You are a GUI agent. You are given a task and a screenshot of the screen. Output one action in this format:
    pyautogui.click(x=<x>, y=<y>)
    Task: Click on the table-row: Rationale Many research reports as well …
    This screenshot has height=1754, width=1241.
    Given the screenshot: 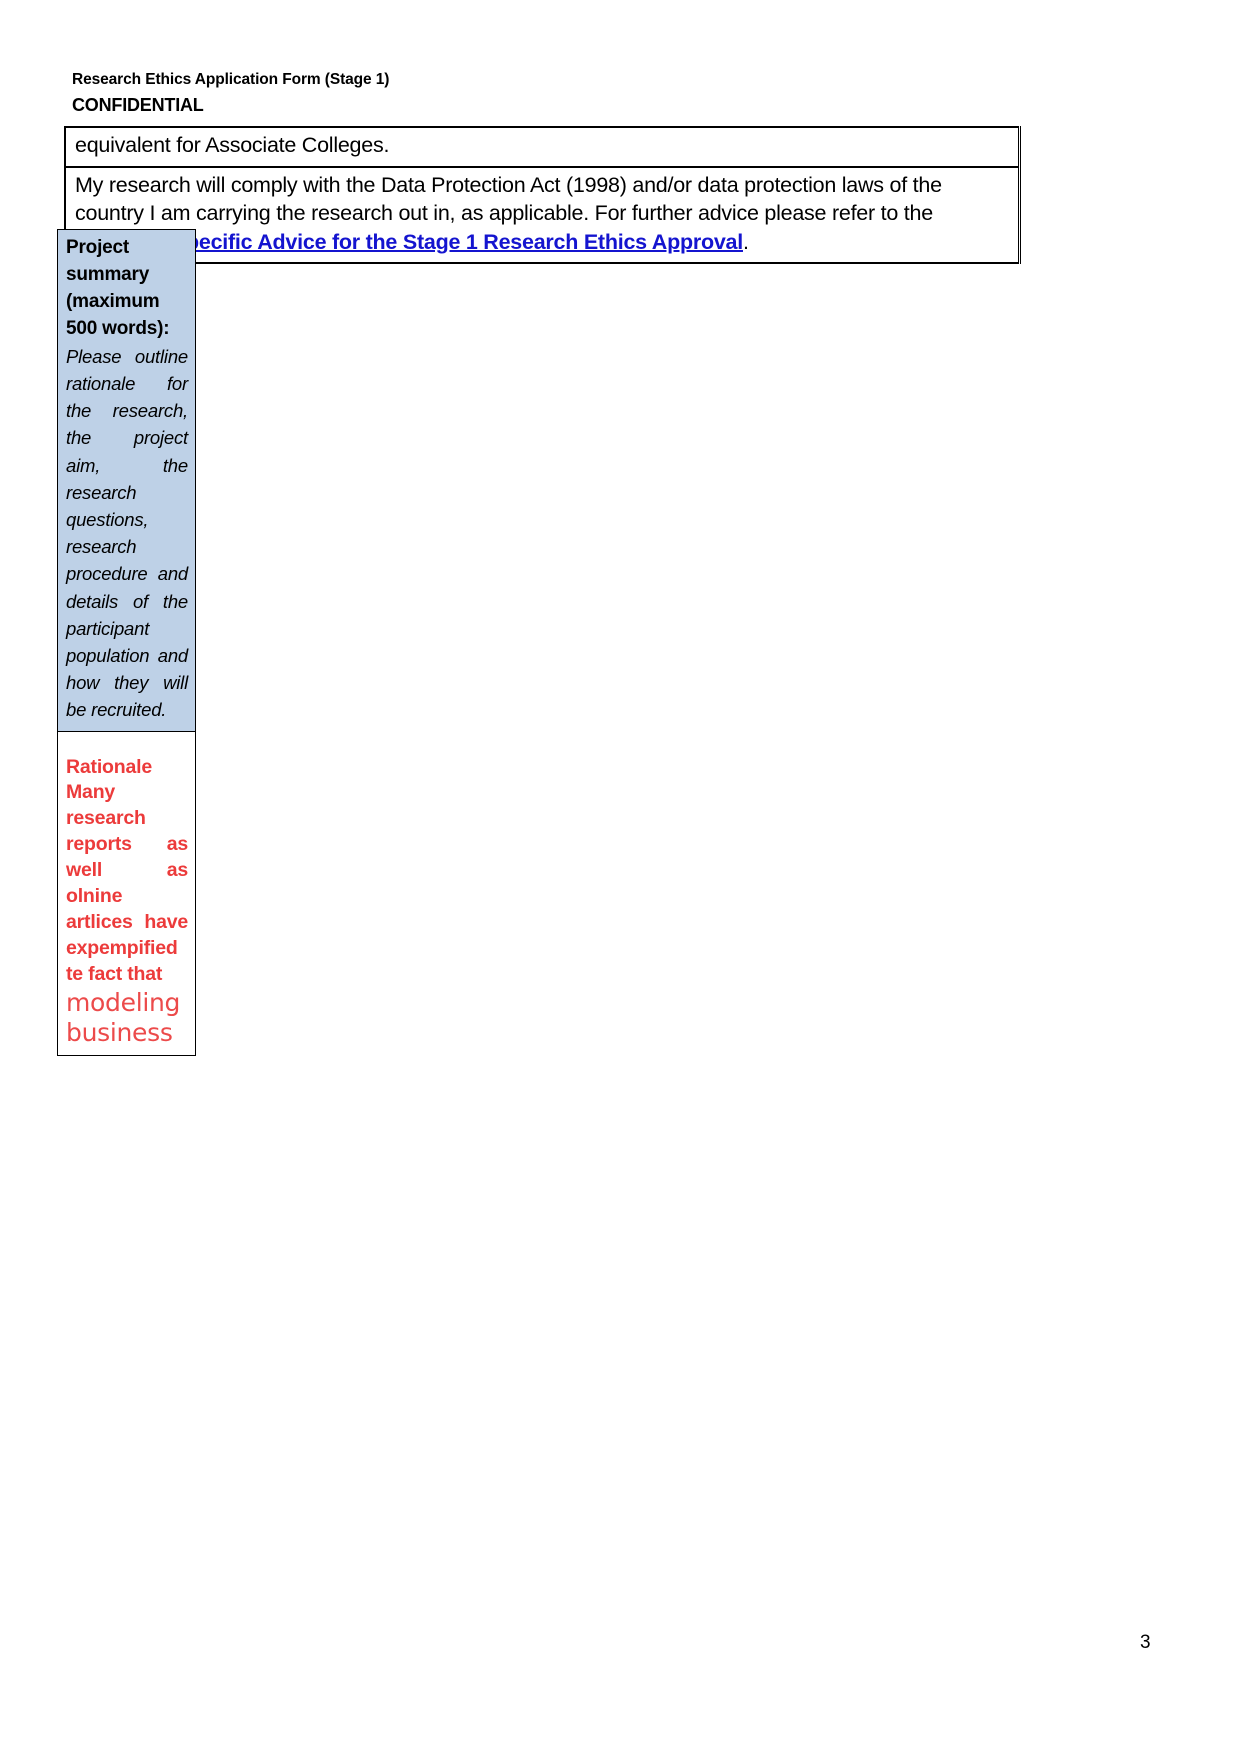 What is the action you would take?
    pyautogui.click(x=126, y=893)
    